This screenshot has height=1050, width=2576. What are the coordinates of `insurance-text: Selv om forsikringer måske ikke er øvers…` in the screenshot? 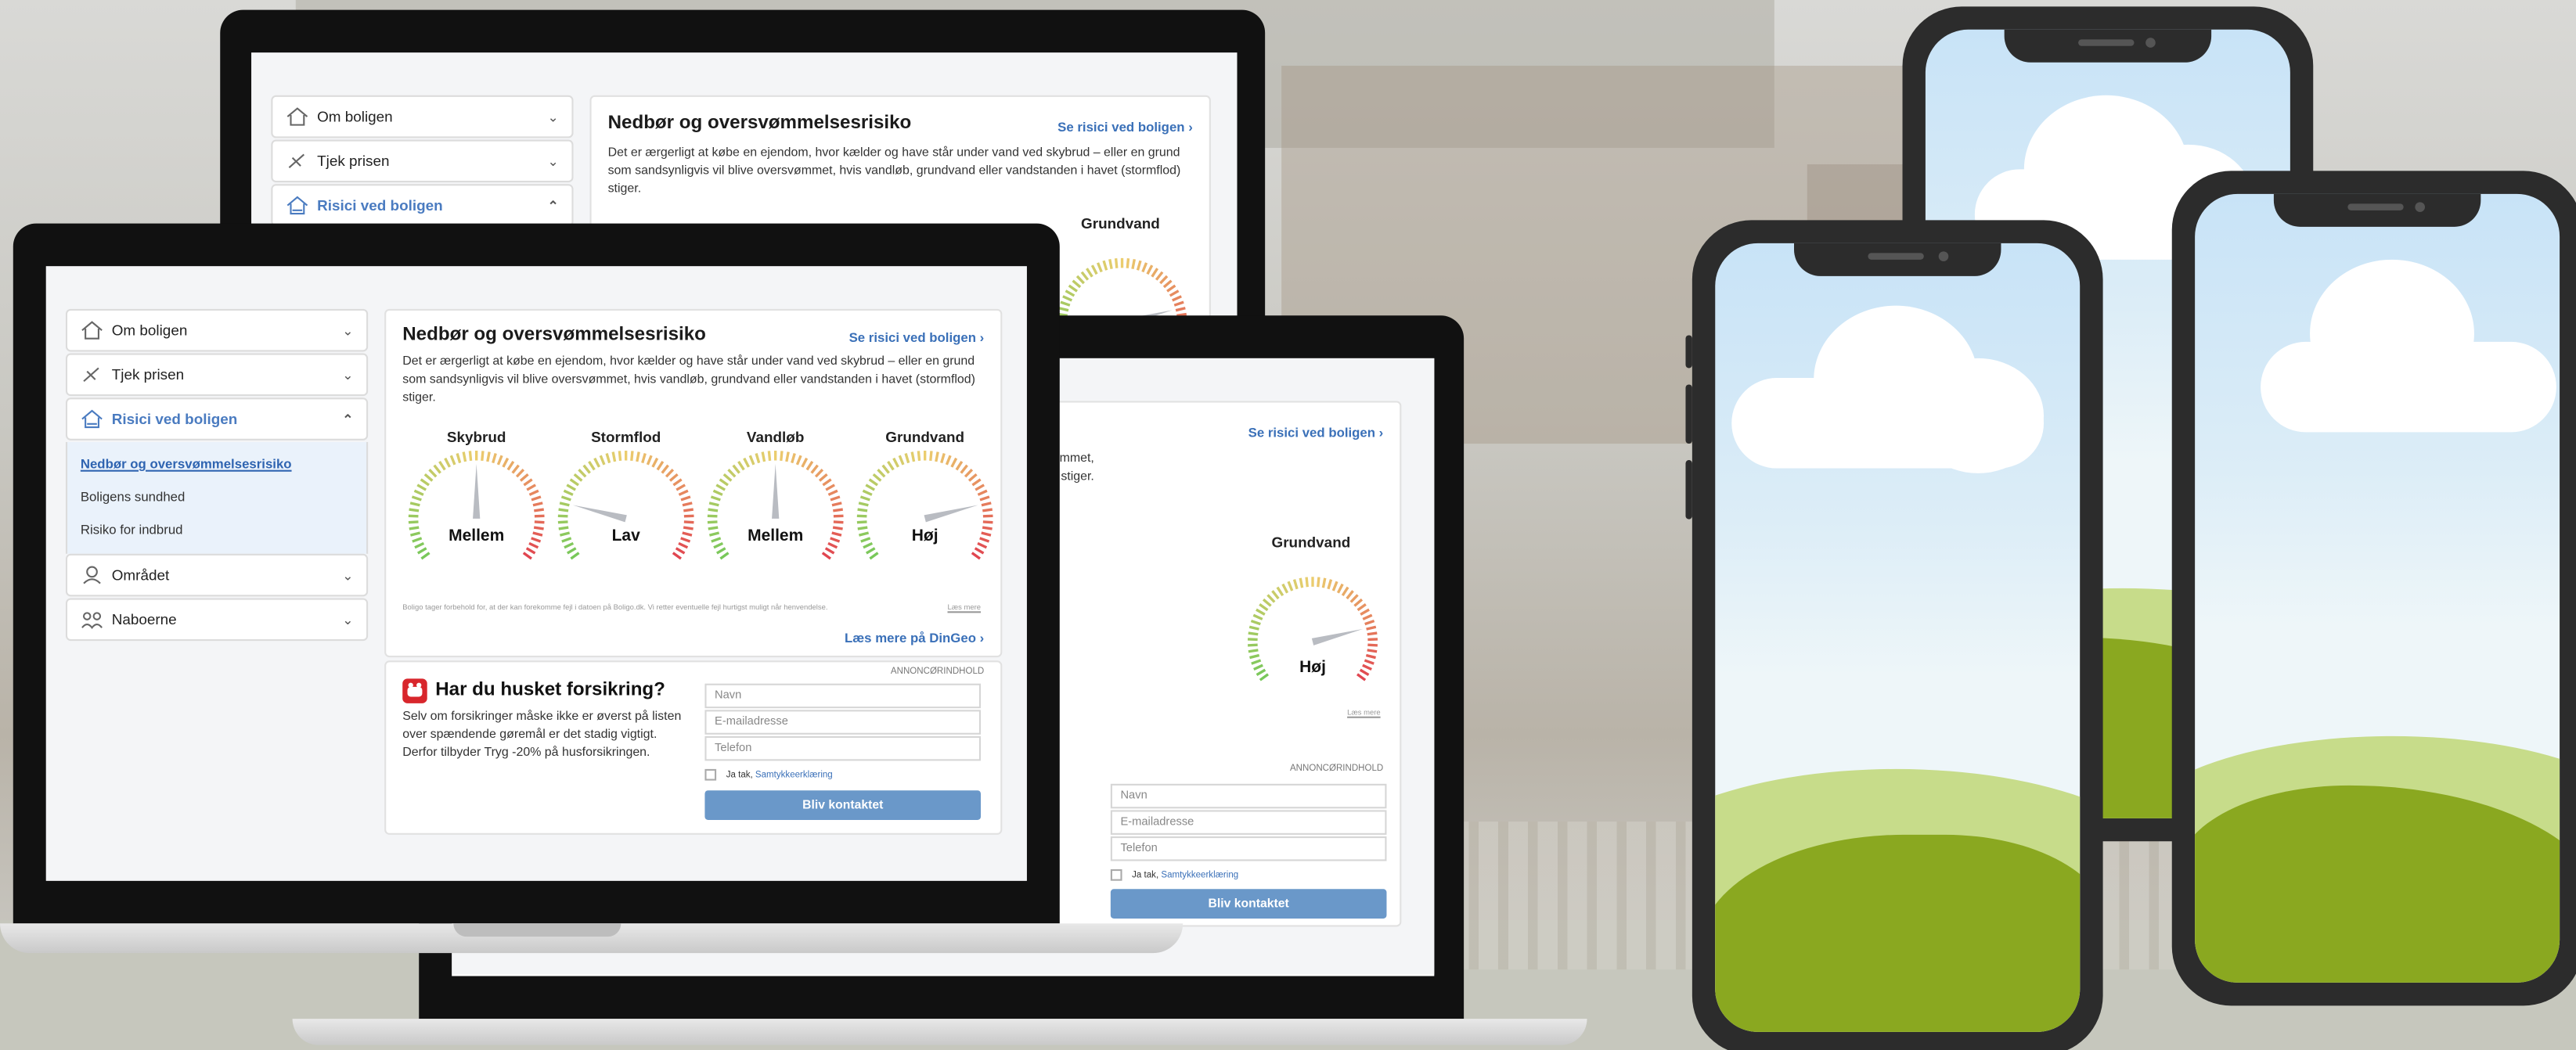 It's located at (542, 734).